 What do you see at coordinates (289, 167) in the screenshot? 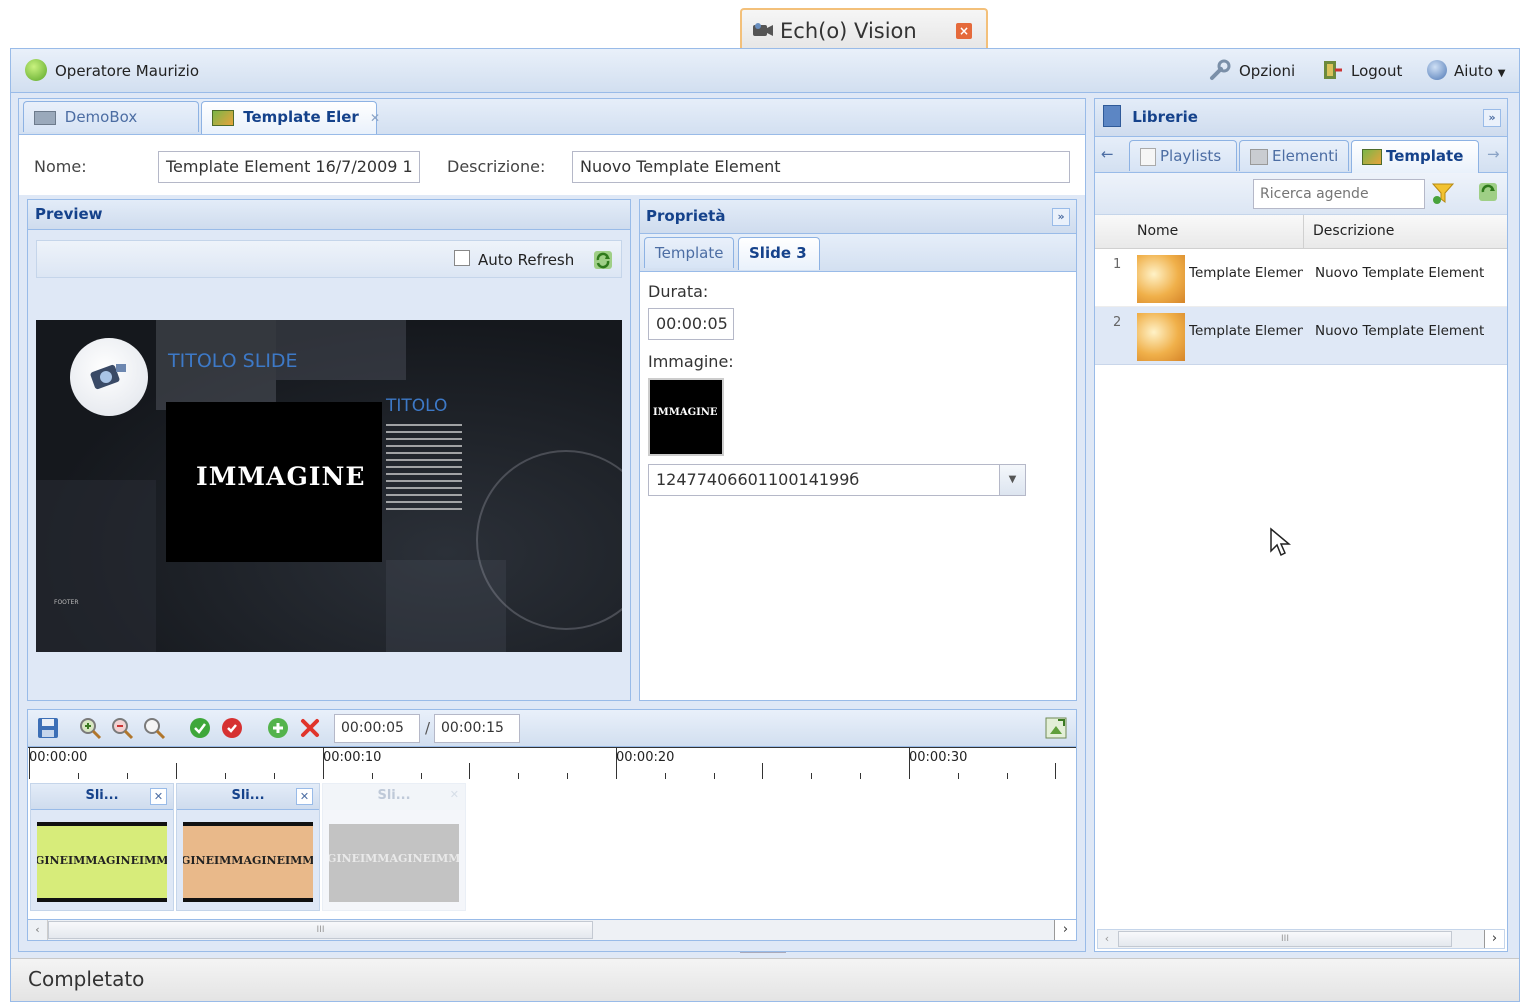
I see `name-input: Template Element 16/7/2009 1` at bounding box center [289, 167].